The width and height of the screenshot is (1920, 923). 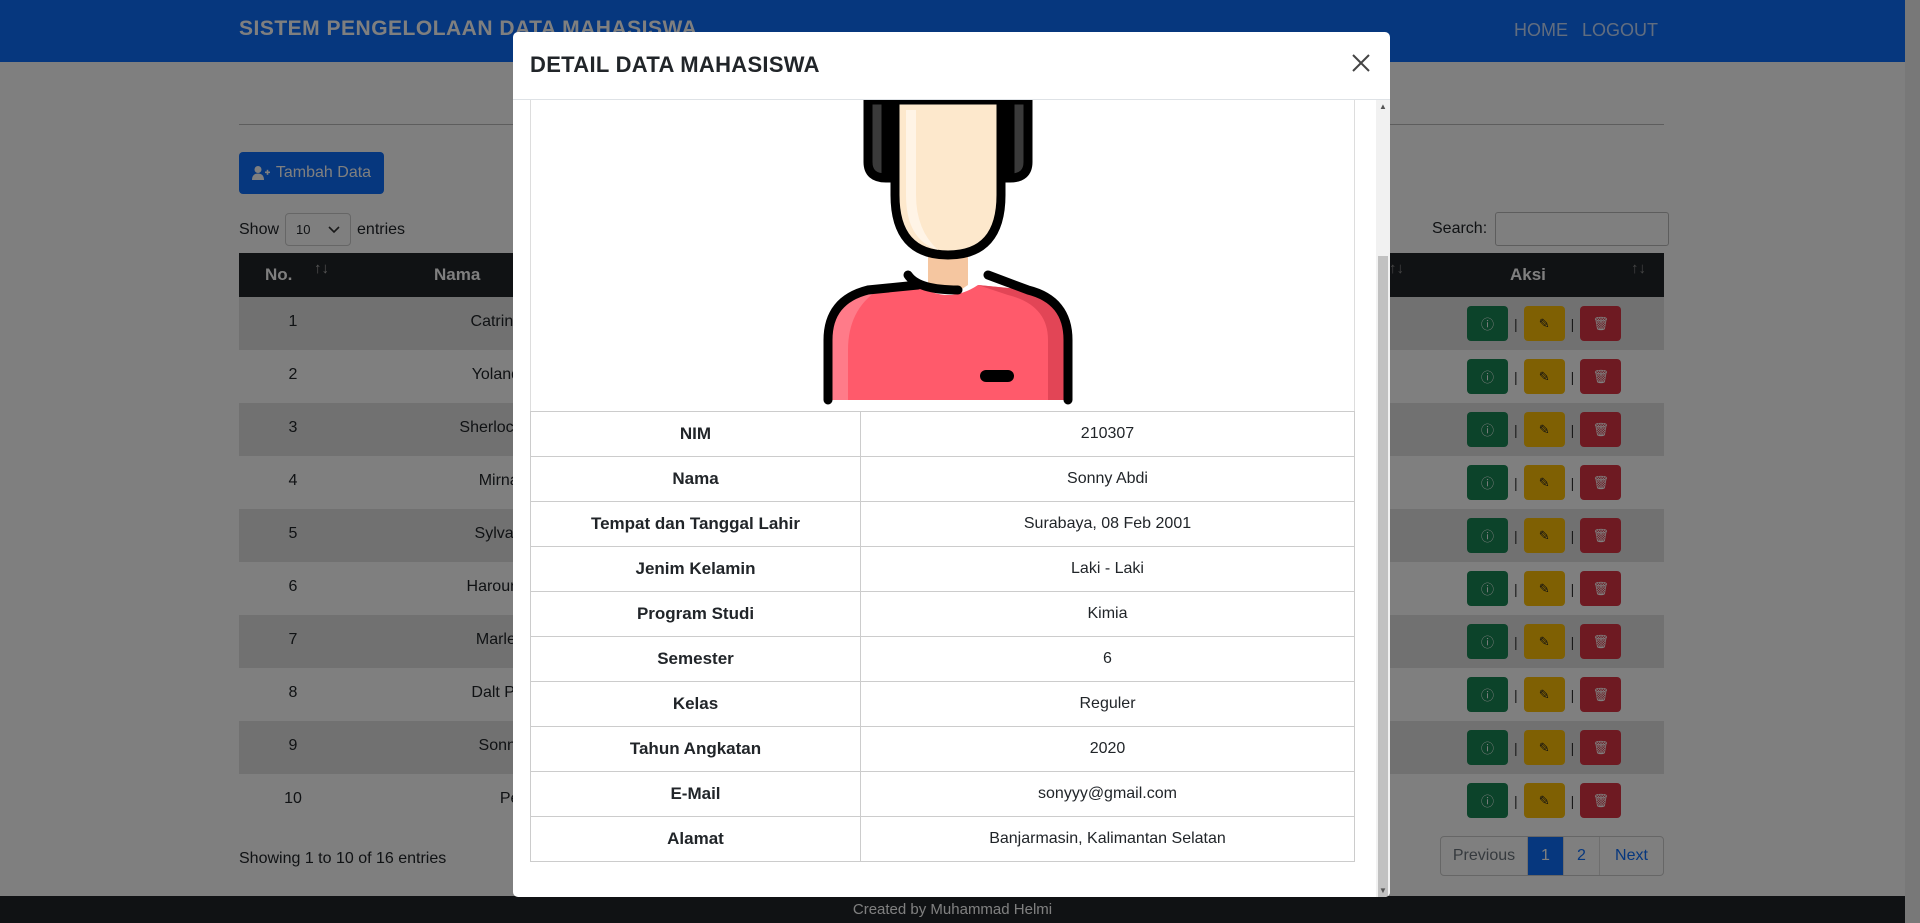 I want to click on detail-key: Tempat dan Tanggal Lahir, so click(x=695, y=524).